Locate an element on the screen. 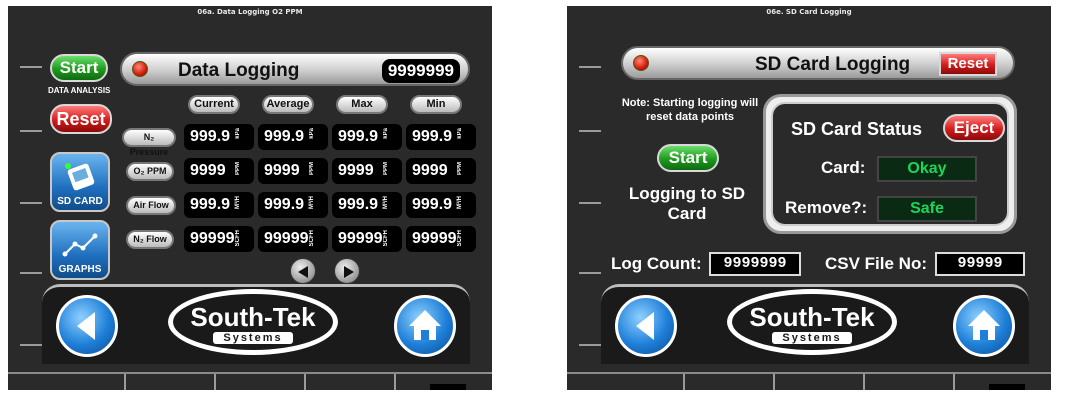 The width and height of the screenshot is (1065, 394). remove-status-value: Safe is located at coordinates (927, 209).